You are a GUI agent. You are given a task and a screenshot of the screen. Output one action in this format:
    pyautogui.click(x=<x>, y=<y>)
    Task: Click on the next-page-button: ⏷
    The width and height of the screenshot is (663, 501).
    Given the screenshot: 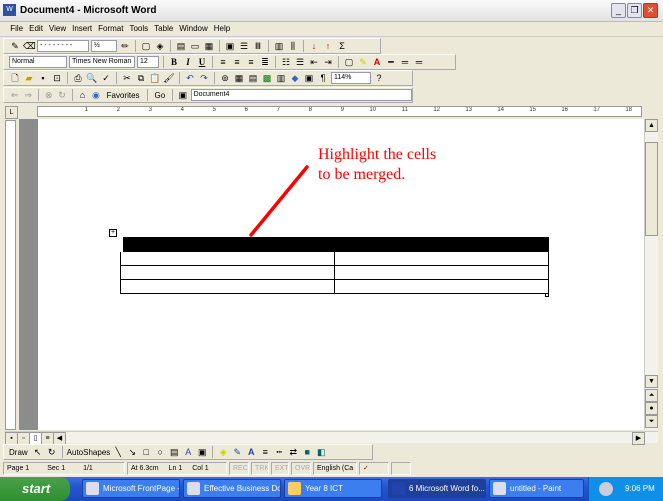 What is the action you would take?
    pyautogui.click(x=651, y=421)
    